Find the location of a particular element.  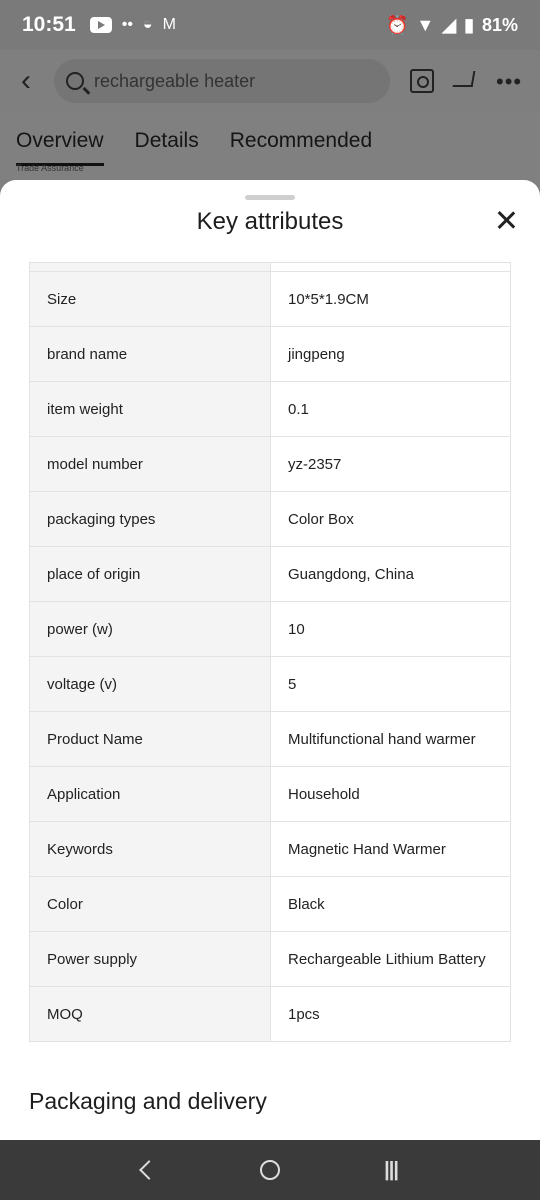

search-query: rechargeable heater is located at coordinates (175, 80).